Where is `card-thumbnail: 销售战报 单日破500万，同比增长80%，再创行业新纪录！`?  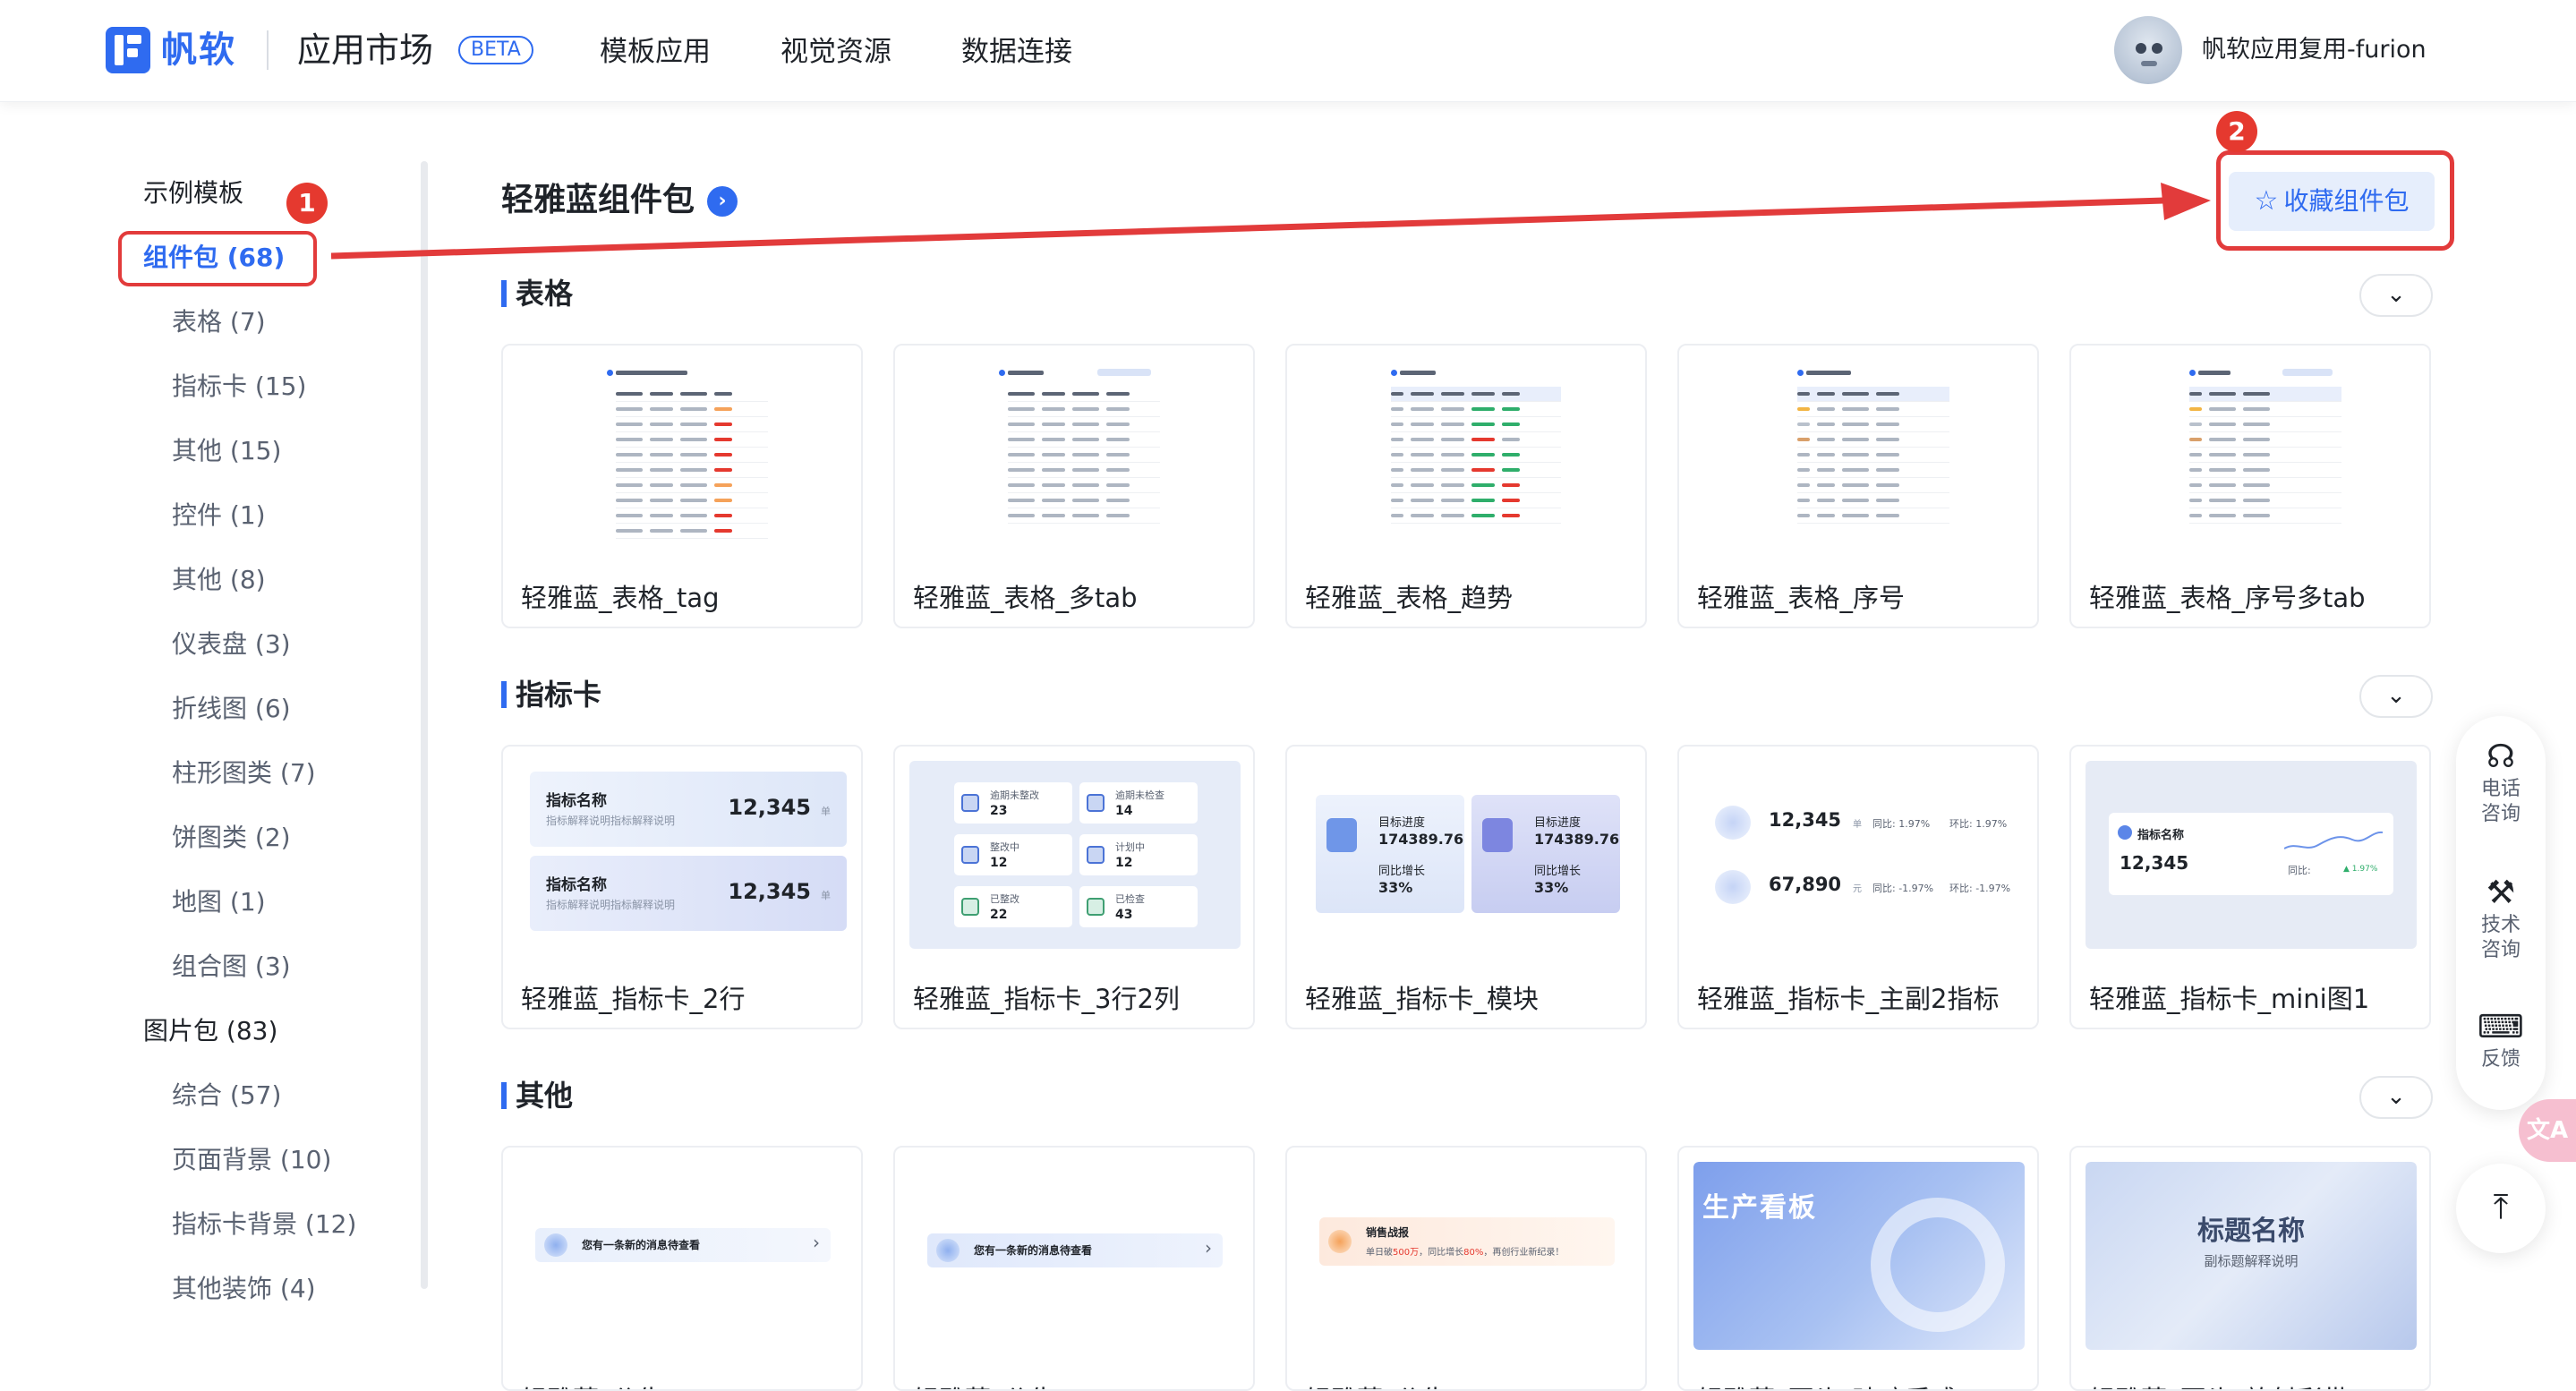
card-thumbnail: 销售战报 单日破500万，同比增长80%，再创行业新纪录！ is located at coordinates (1467, 1256).